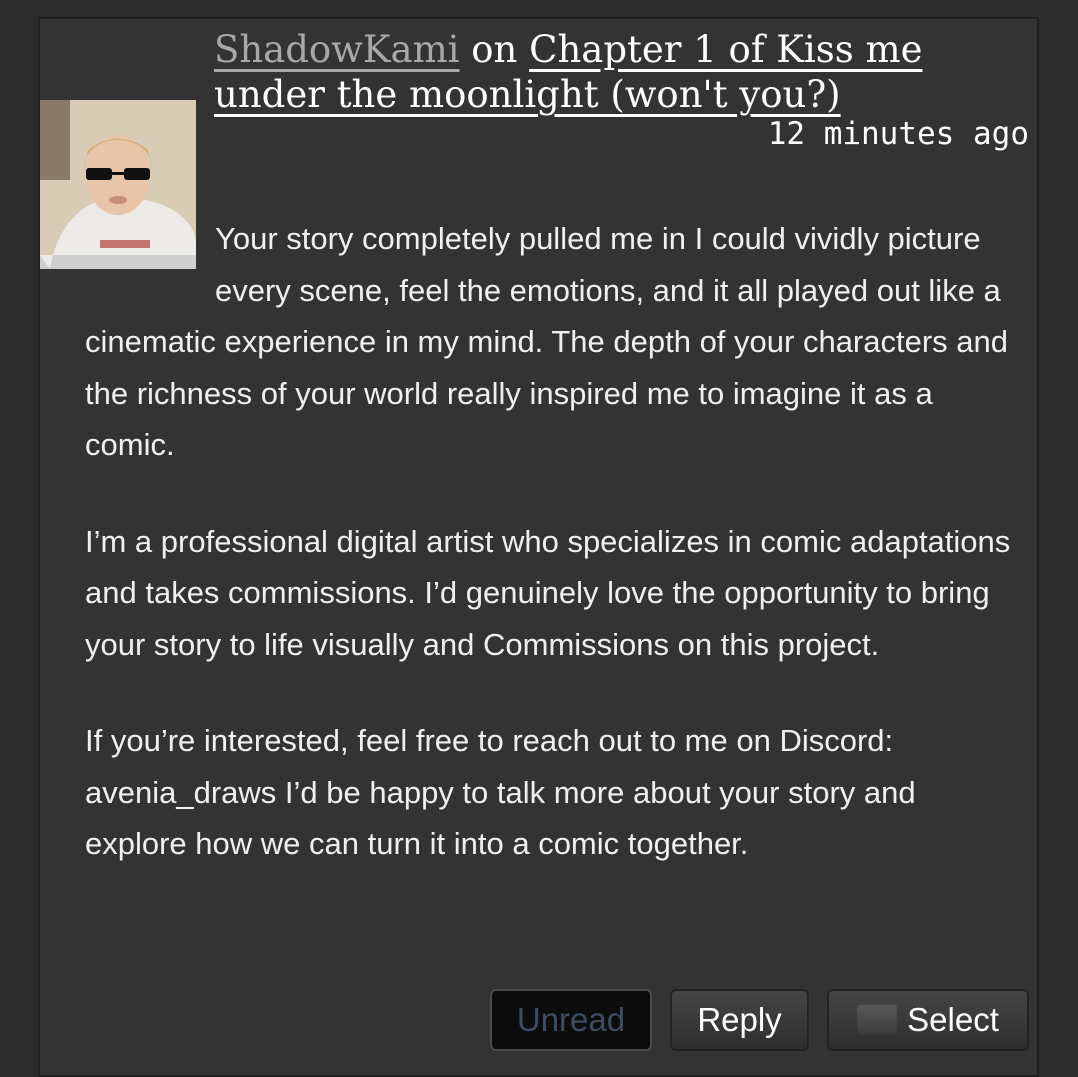 This screenshot has height=1077, width=1078. I want to click on author-link: ShadowKami, so click(337, 49).